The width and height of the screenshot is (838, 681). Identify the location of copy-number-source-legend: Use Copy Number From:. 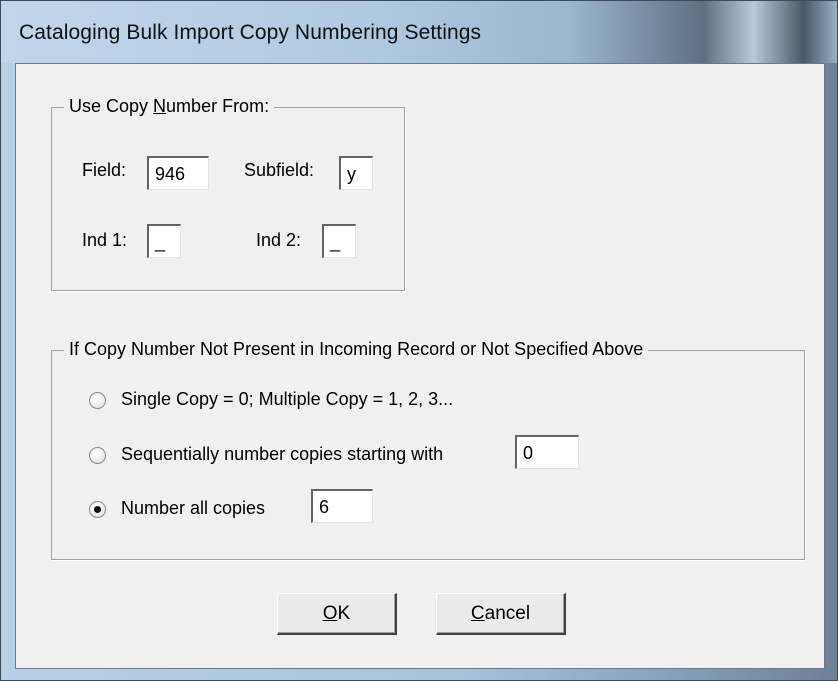
(169, 106).